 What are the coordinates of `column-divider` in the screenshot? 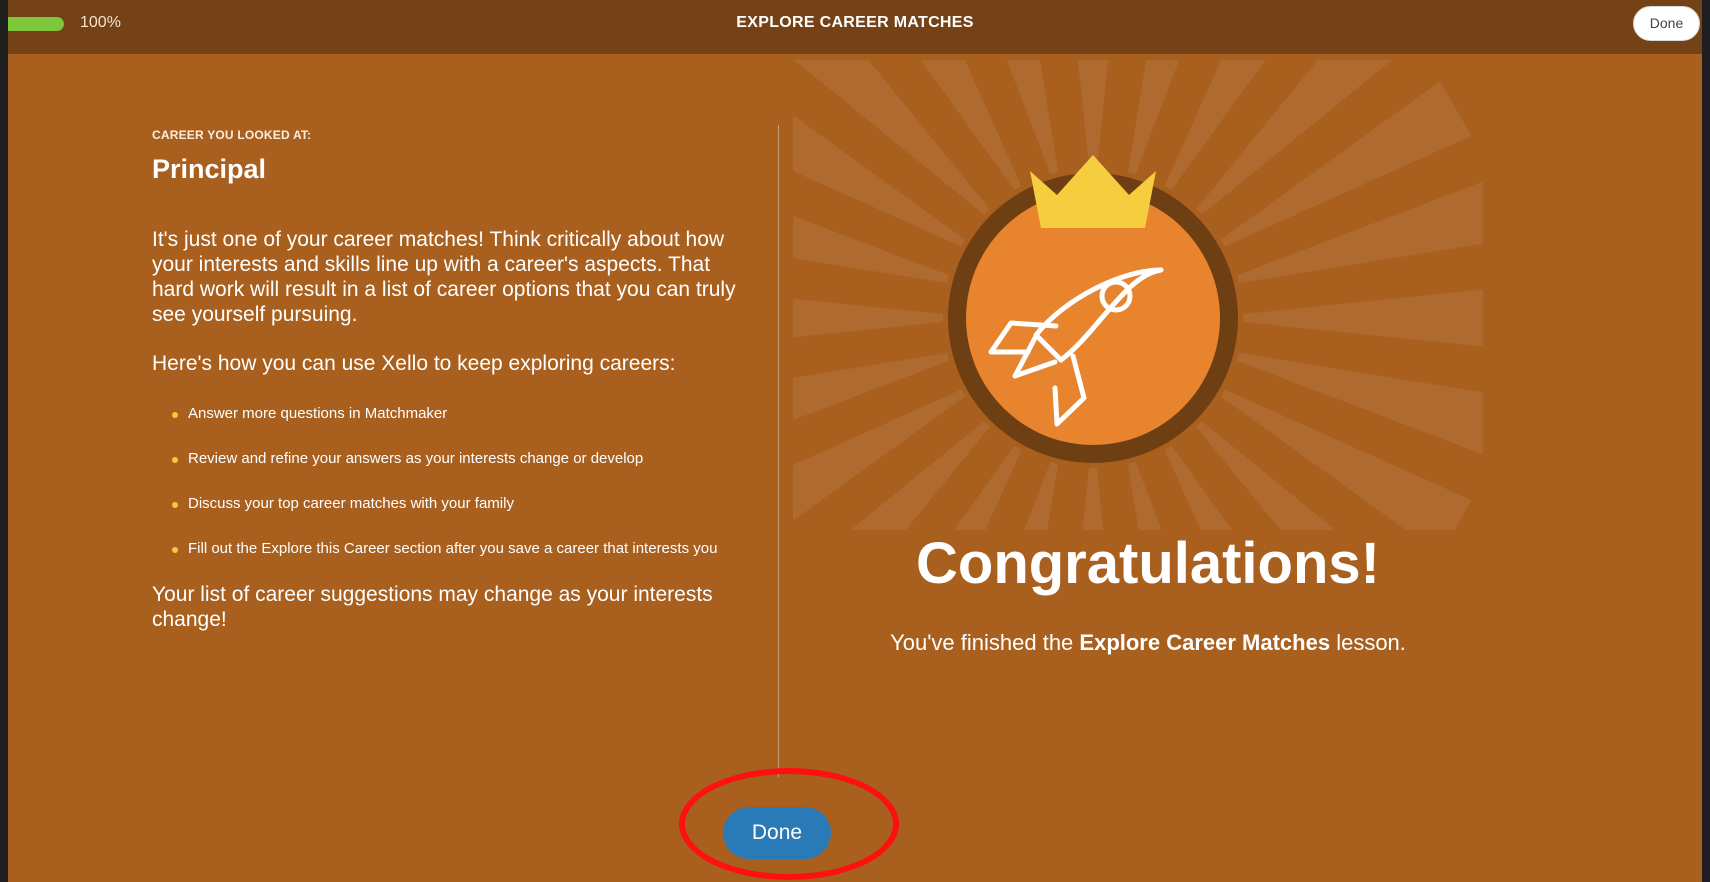 It's located at (778, 451).